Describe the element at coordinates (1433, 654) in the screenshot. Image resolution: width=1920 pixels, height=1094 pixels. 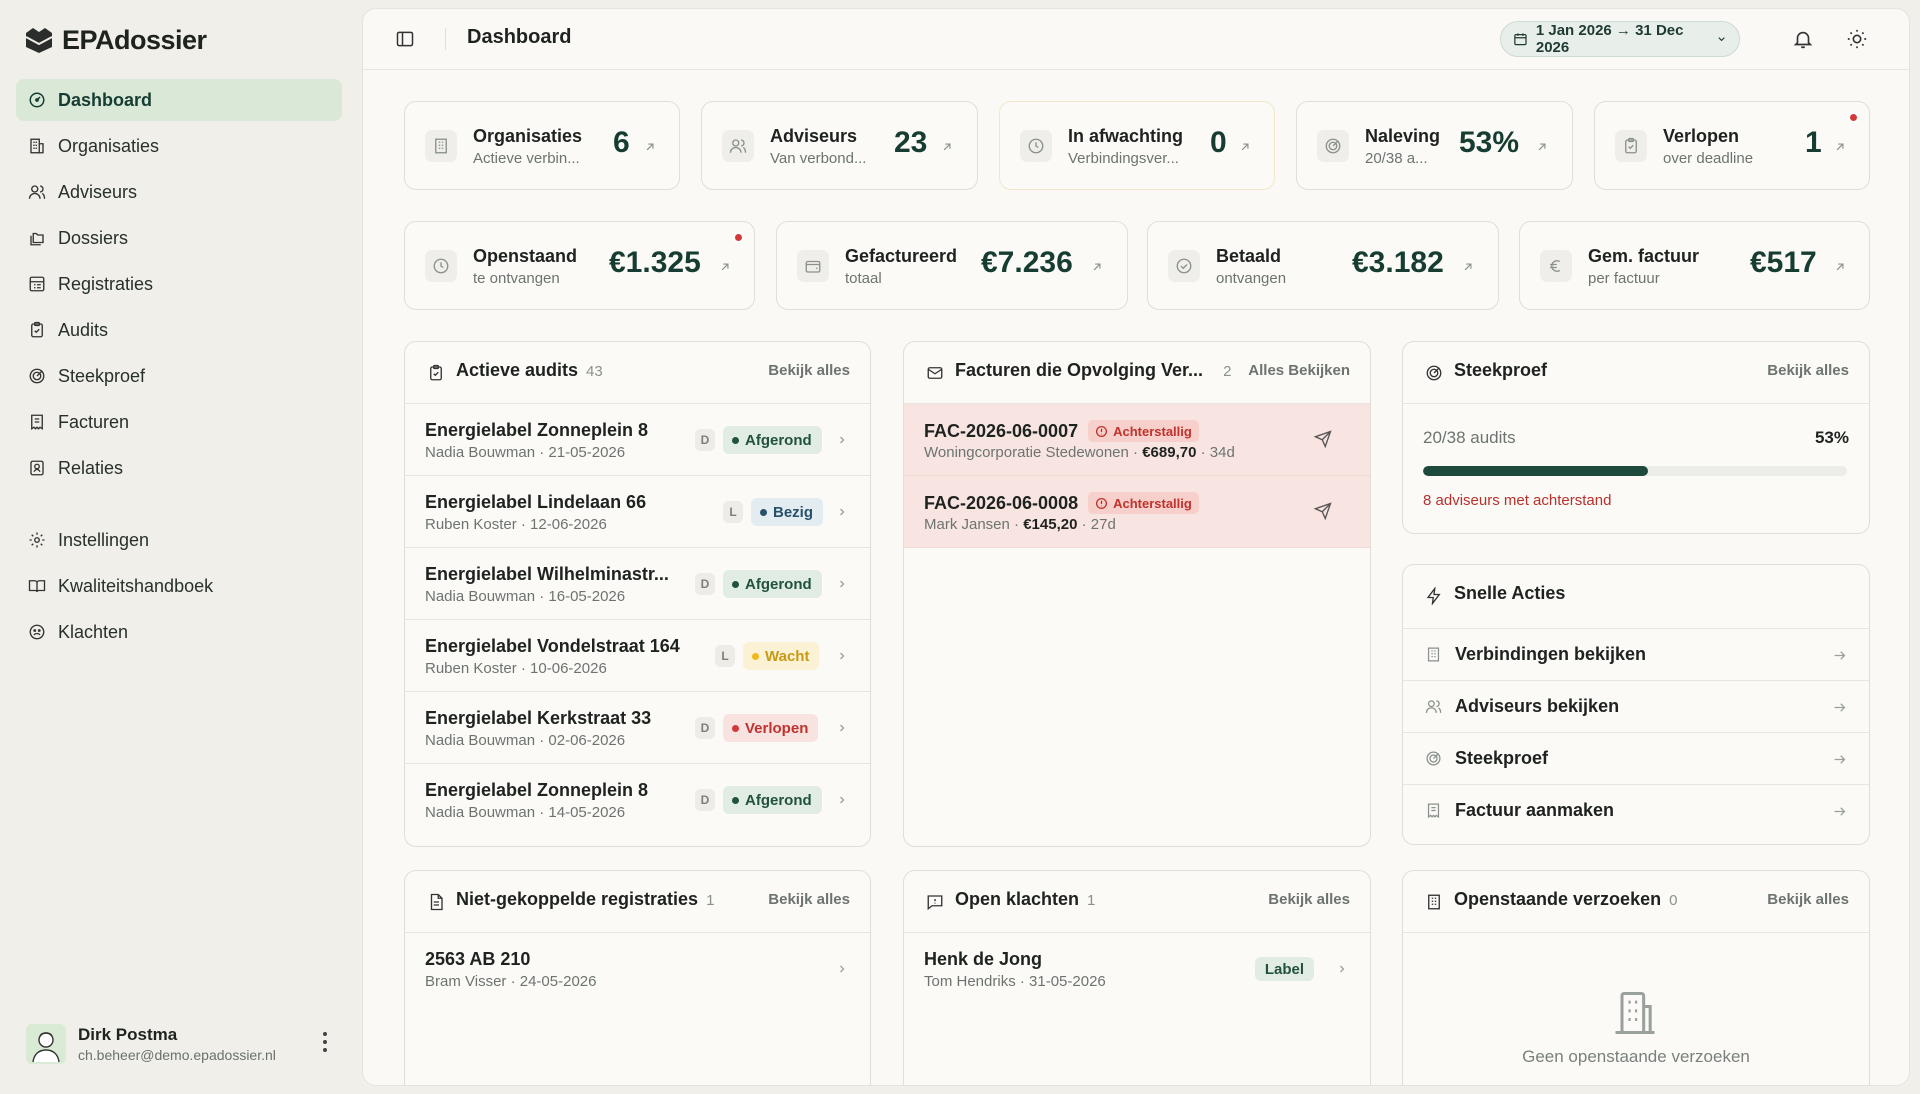
I see `building-icon` at that location.